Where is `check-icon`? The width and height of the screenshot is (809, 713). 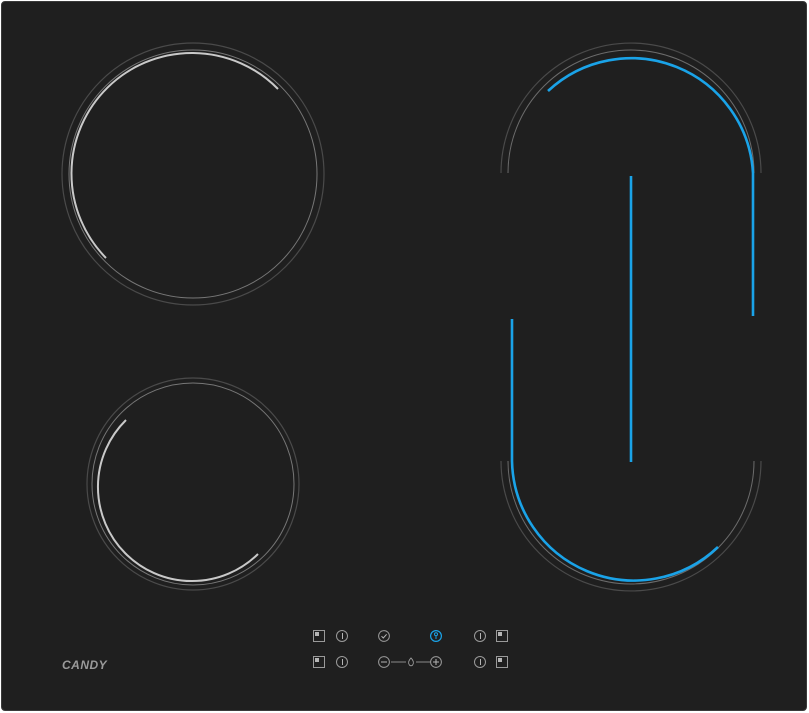 check-icon is located at coordinates (384, 636).